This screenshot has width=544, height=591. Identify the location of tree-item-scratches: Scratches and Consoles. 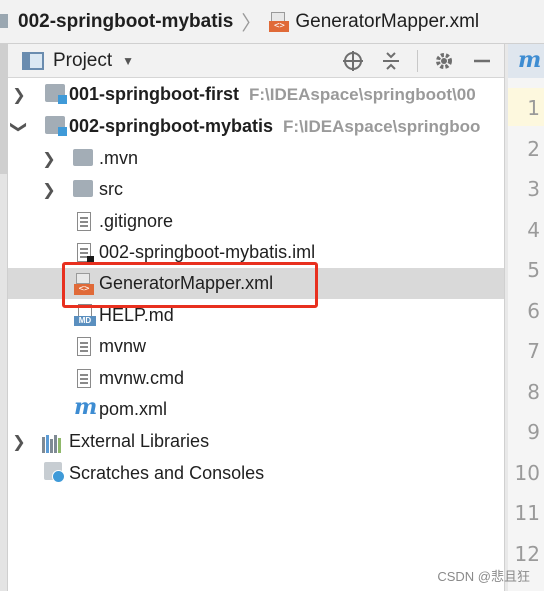
(256, 473).